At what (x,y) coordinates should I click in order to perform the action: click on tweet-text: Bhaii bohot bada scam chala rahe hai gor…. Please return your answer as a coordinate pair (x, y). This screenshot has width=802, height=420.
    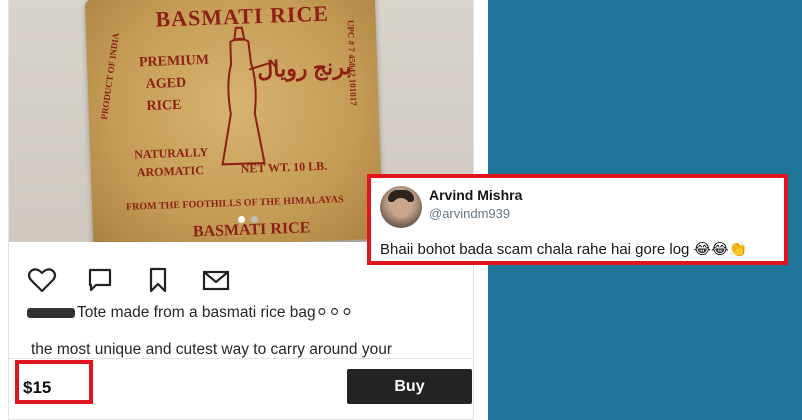
    Looking at the image, I should click on (563, 249).